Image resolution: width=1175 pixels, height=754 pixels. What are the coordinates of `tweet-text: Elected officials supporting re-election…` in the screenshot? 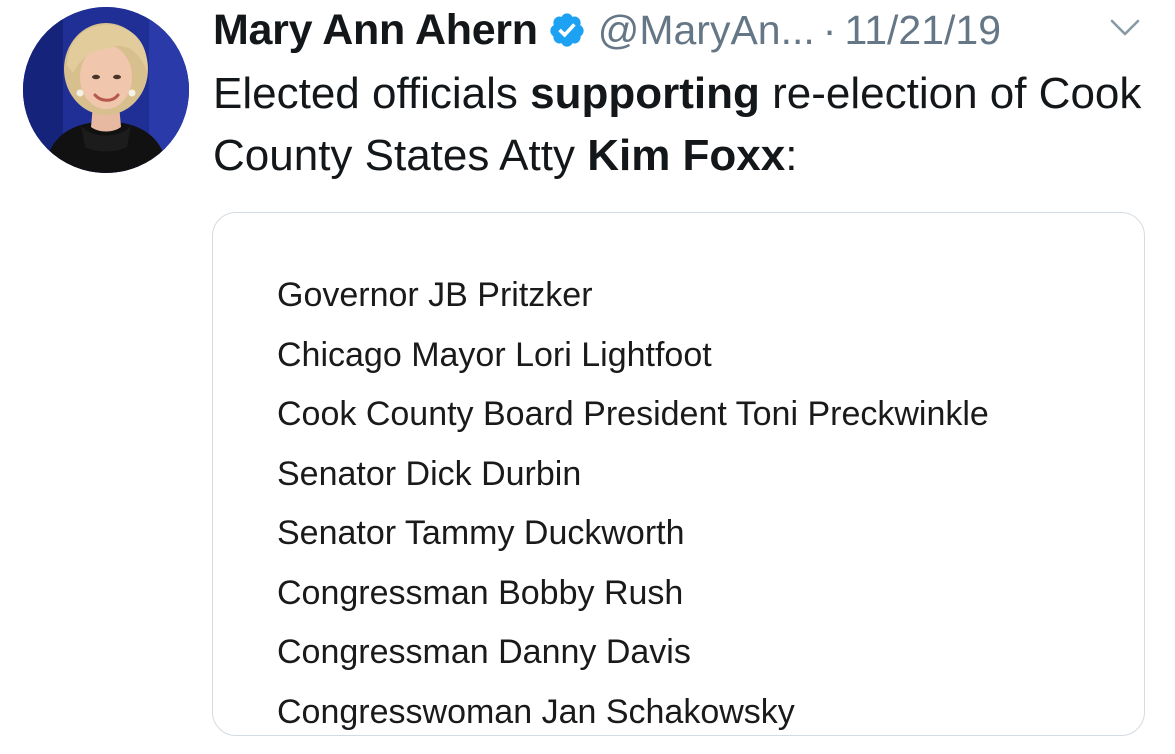 It's located at (683, 125).